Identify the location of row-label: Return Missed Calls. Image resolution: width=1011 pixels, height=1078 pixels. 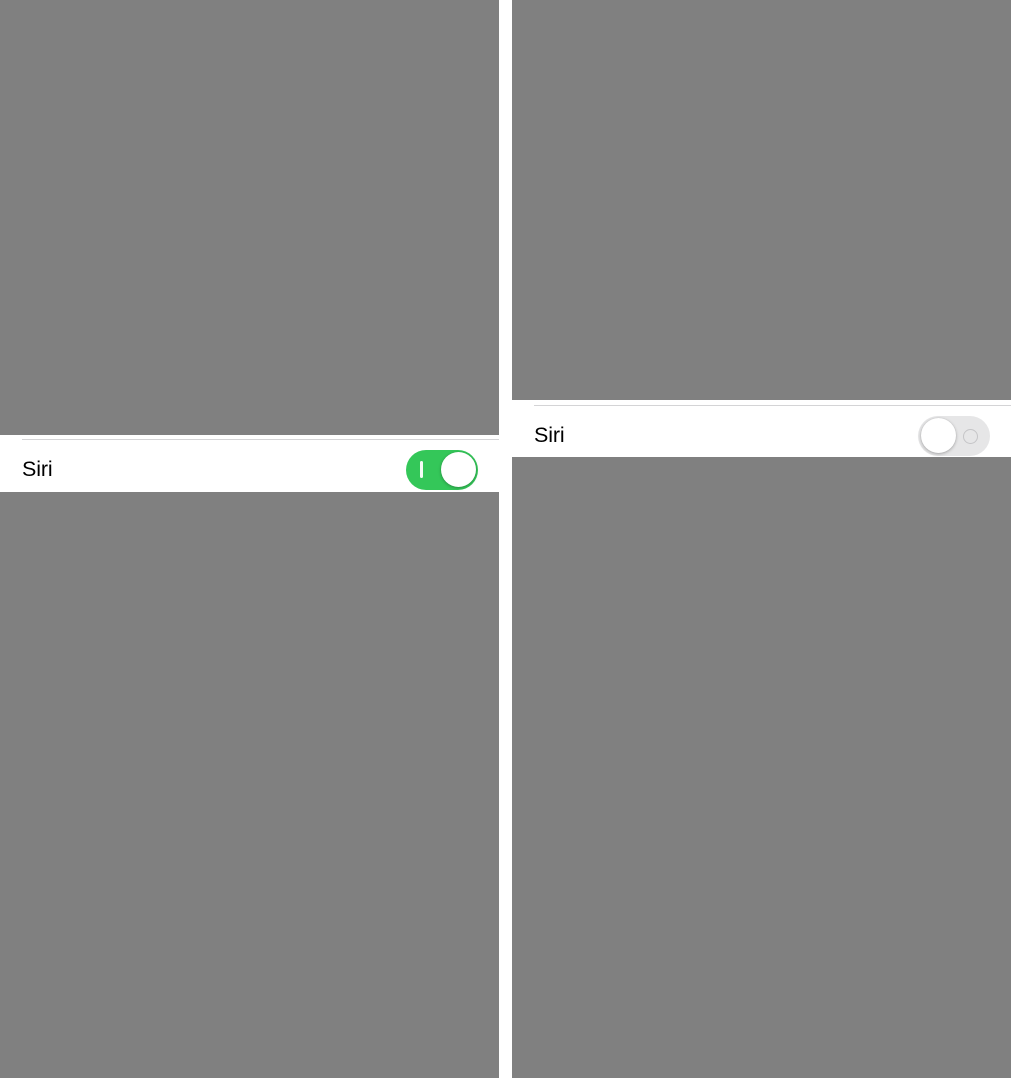
(117, 705).